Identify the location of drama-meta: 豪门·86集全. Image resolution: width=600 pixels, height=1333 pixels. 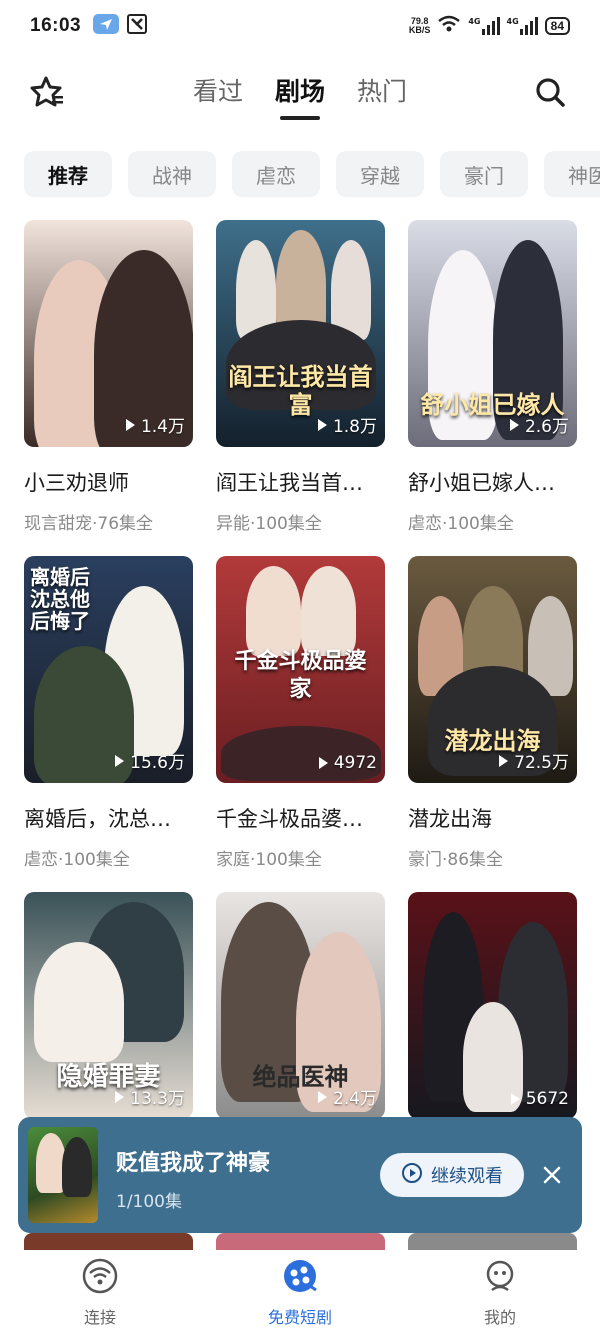
(456, 860).